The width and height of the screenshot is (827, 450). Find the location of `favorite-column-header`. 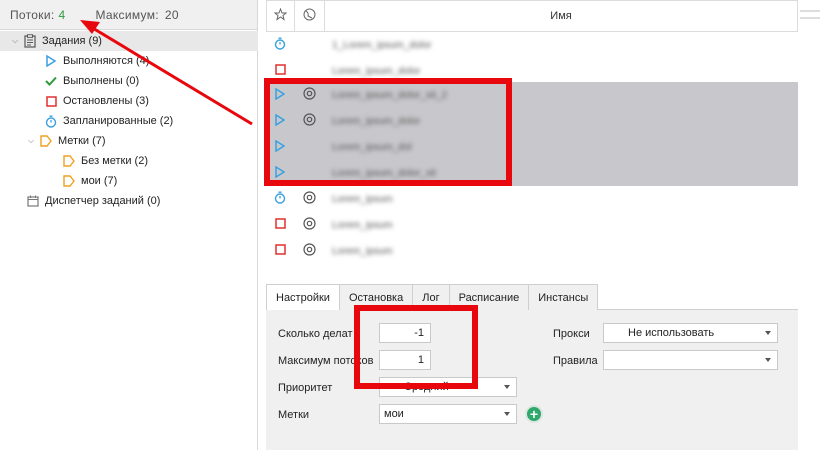

favorite-column-header is located at coordinates (281, 16).